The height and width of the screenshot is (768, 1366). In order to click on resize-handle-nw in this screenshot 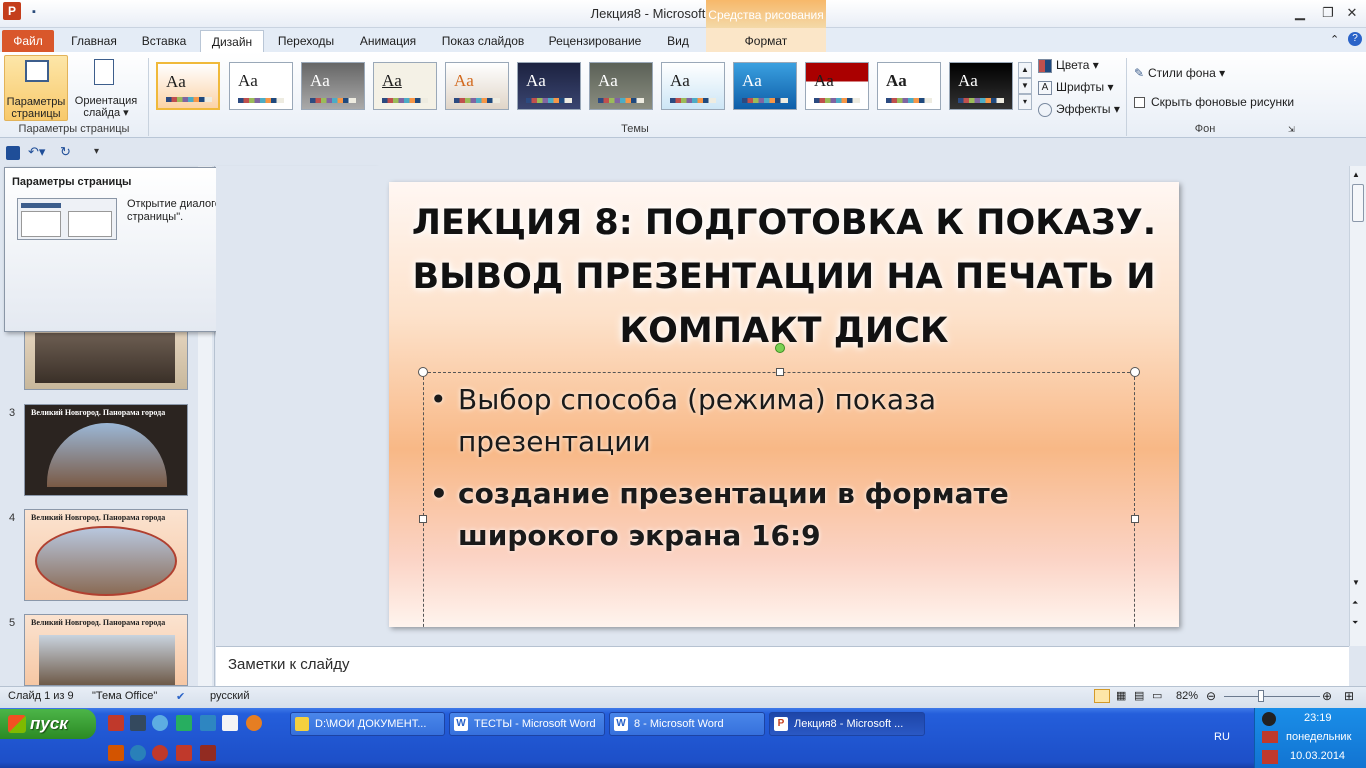, I will do `click(423, 372)`.